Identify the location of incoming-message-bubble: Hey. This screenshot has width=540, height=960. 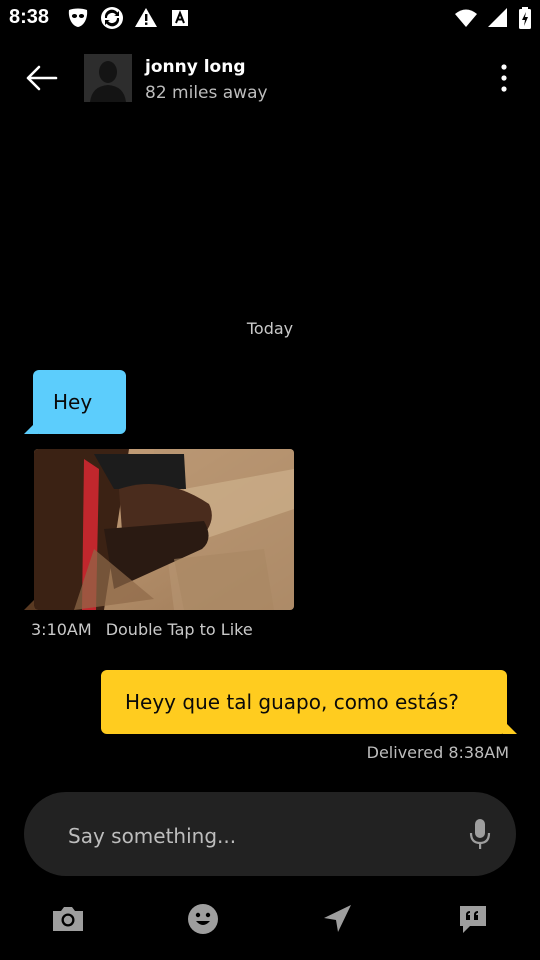
(79, 402).